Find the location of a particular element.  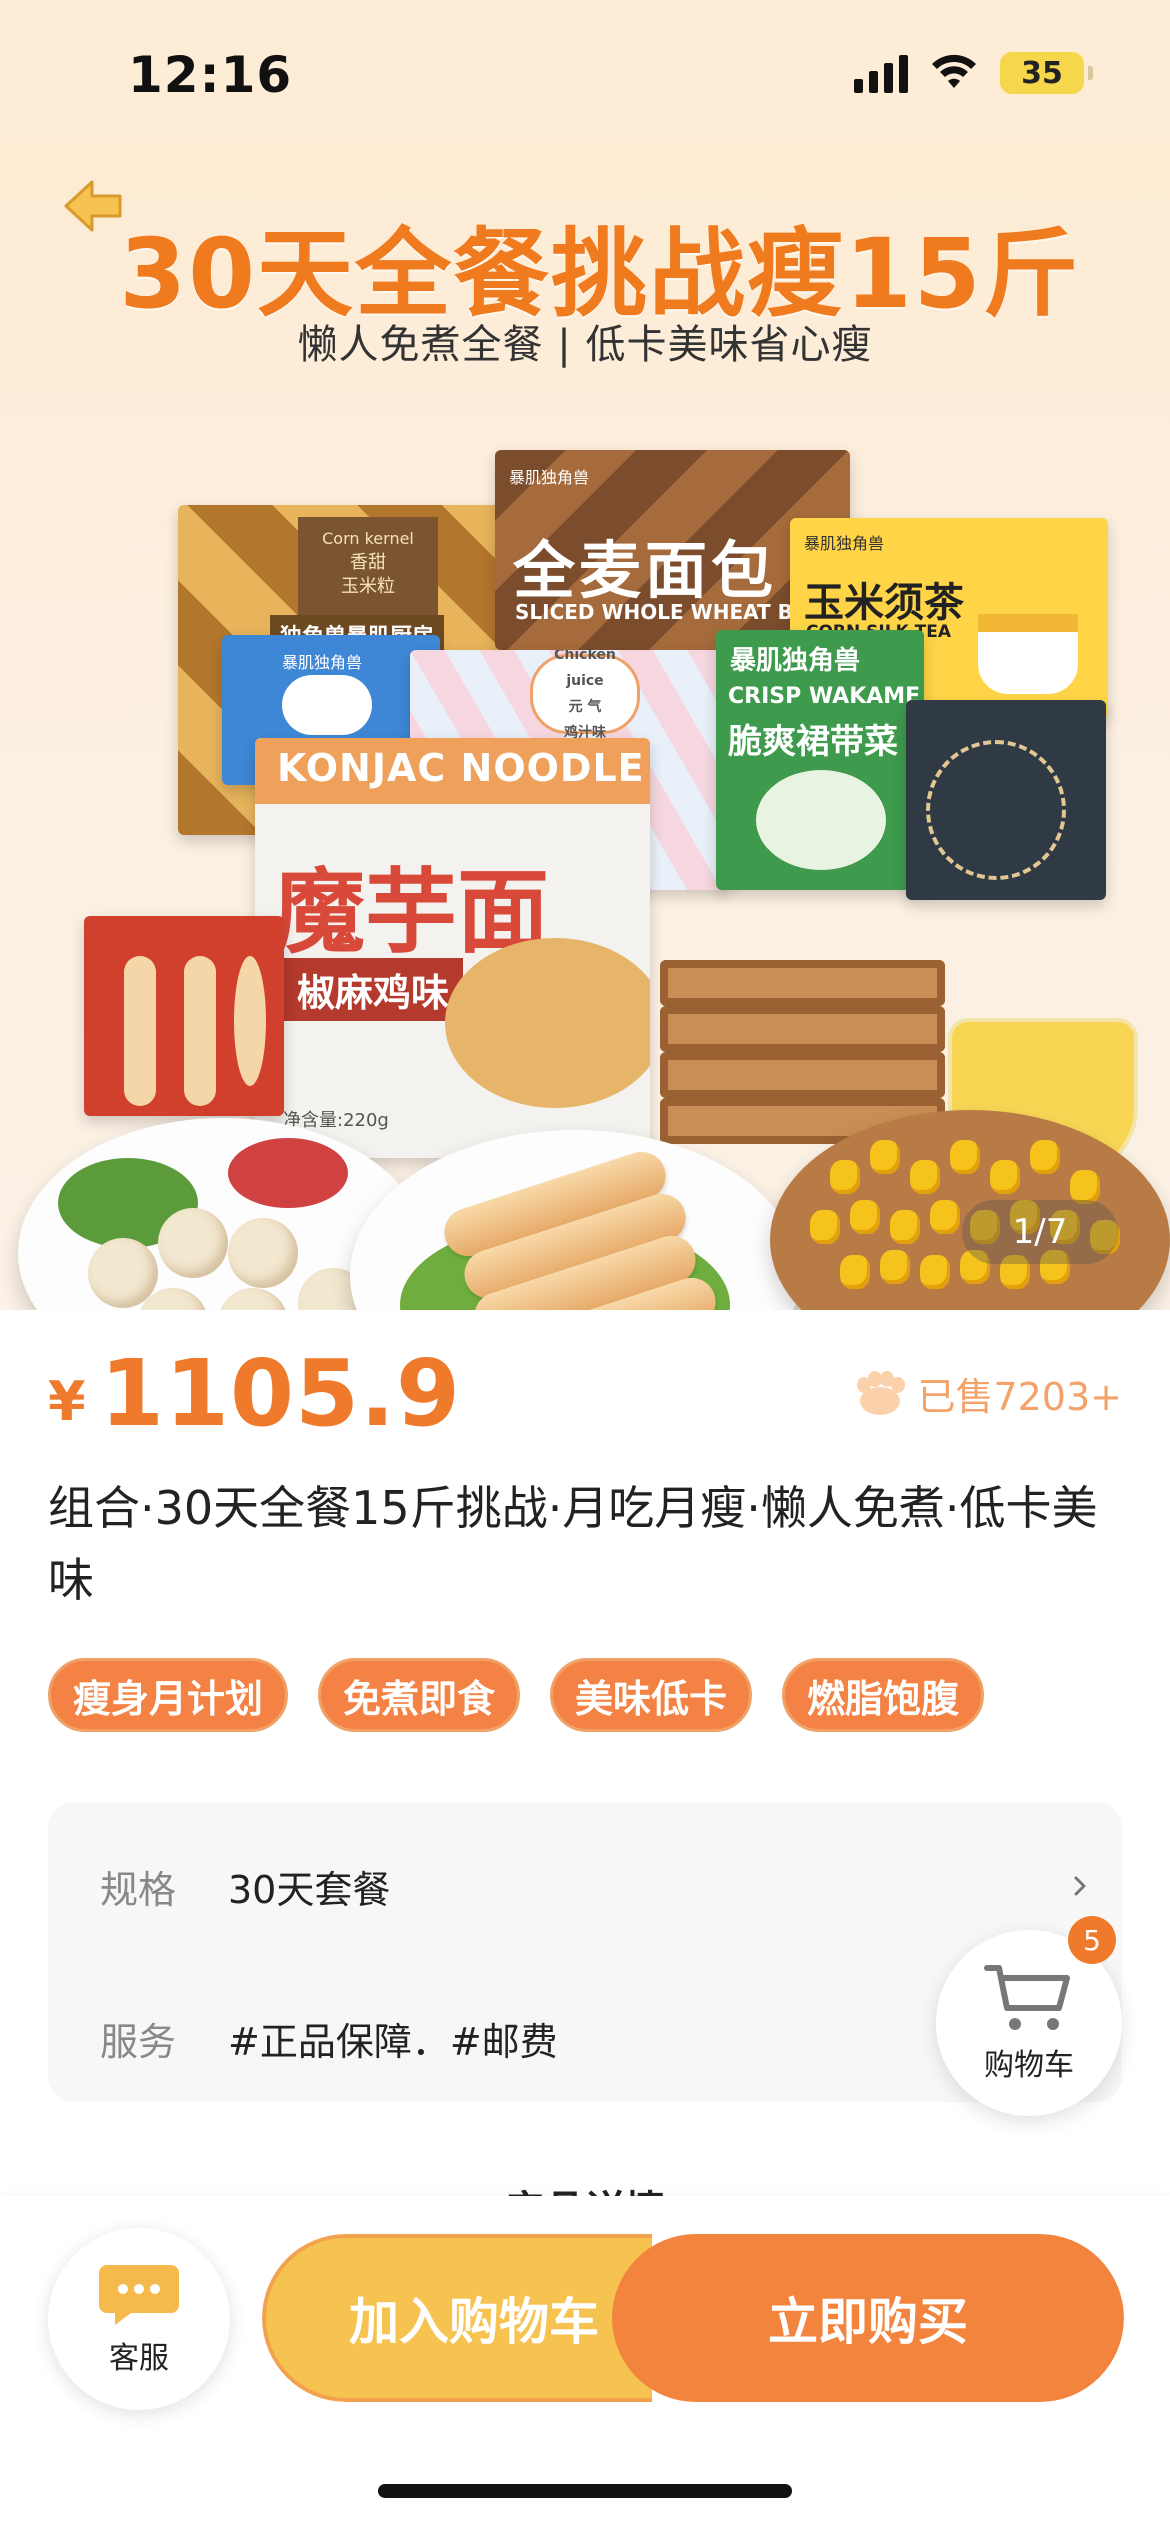

spec-label: 规格 is located at coordinates (138, 1889).